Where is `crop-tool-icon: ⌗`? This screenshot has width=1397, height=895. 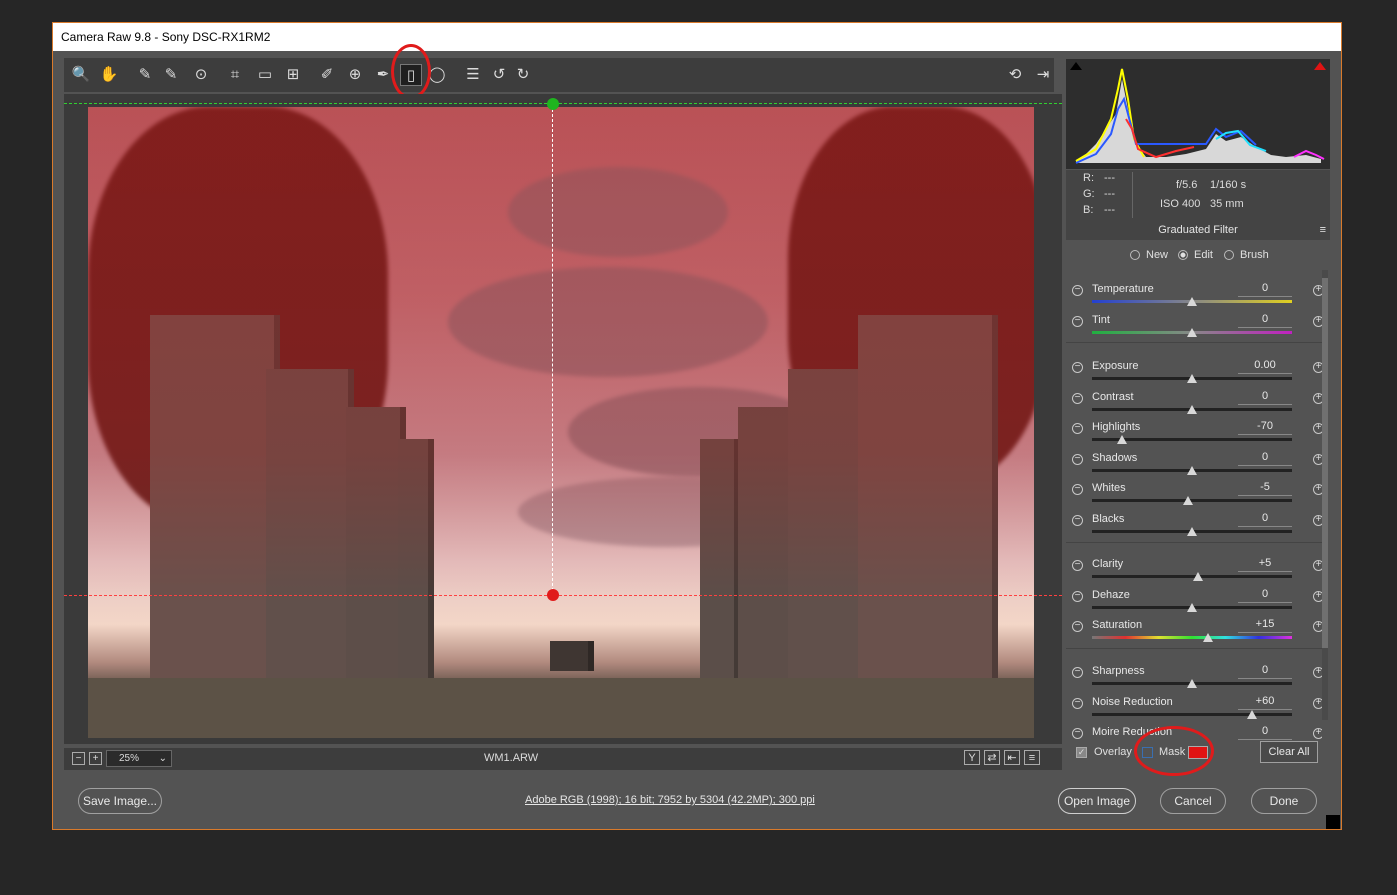 crop-tool-icon: ⌗ is located at coordinates (235, 75).